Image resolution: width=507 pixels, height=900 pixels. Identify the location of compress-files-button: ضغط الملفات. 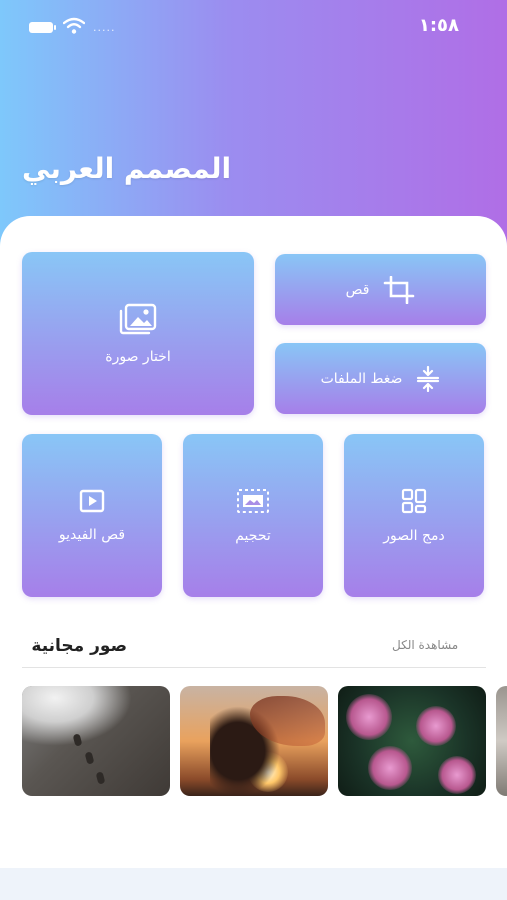
(380, 378).